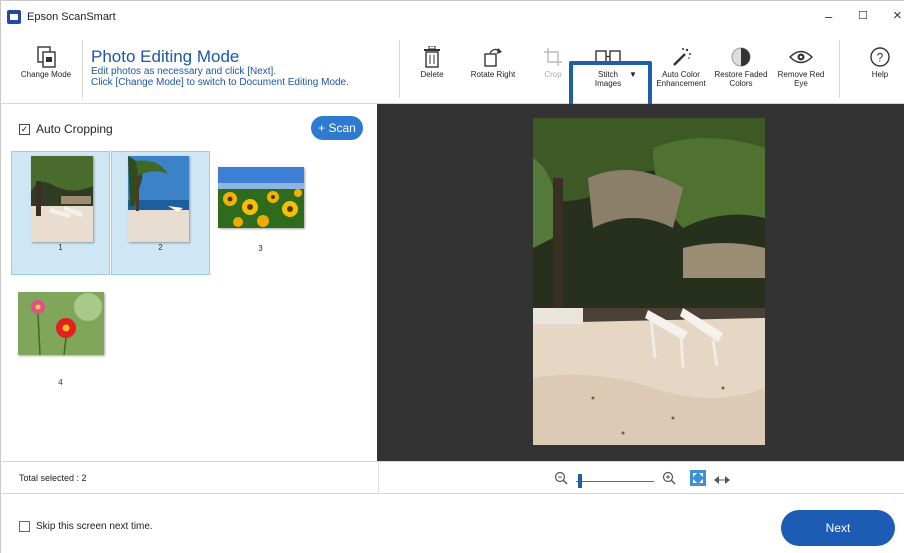 The image size is (904, 553). I want to click on window-title: Epson ScanSmart, so click(71, 16).